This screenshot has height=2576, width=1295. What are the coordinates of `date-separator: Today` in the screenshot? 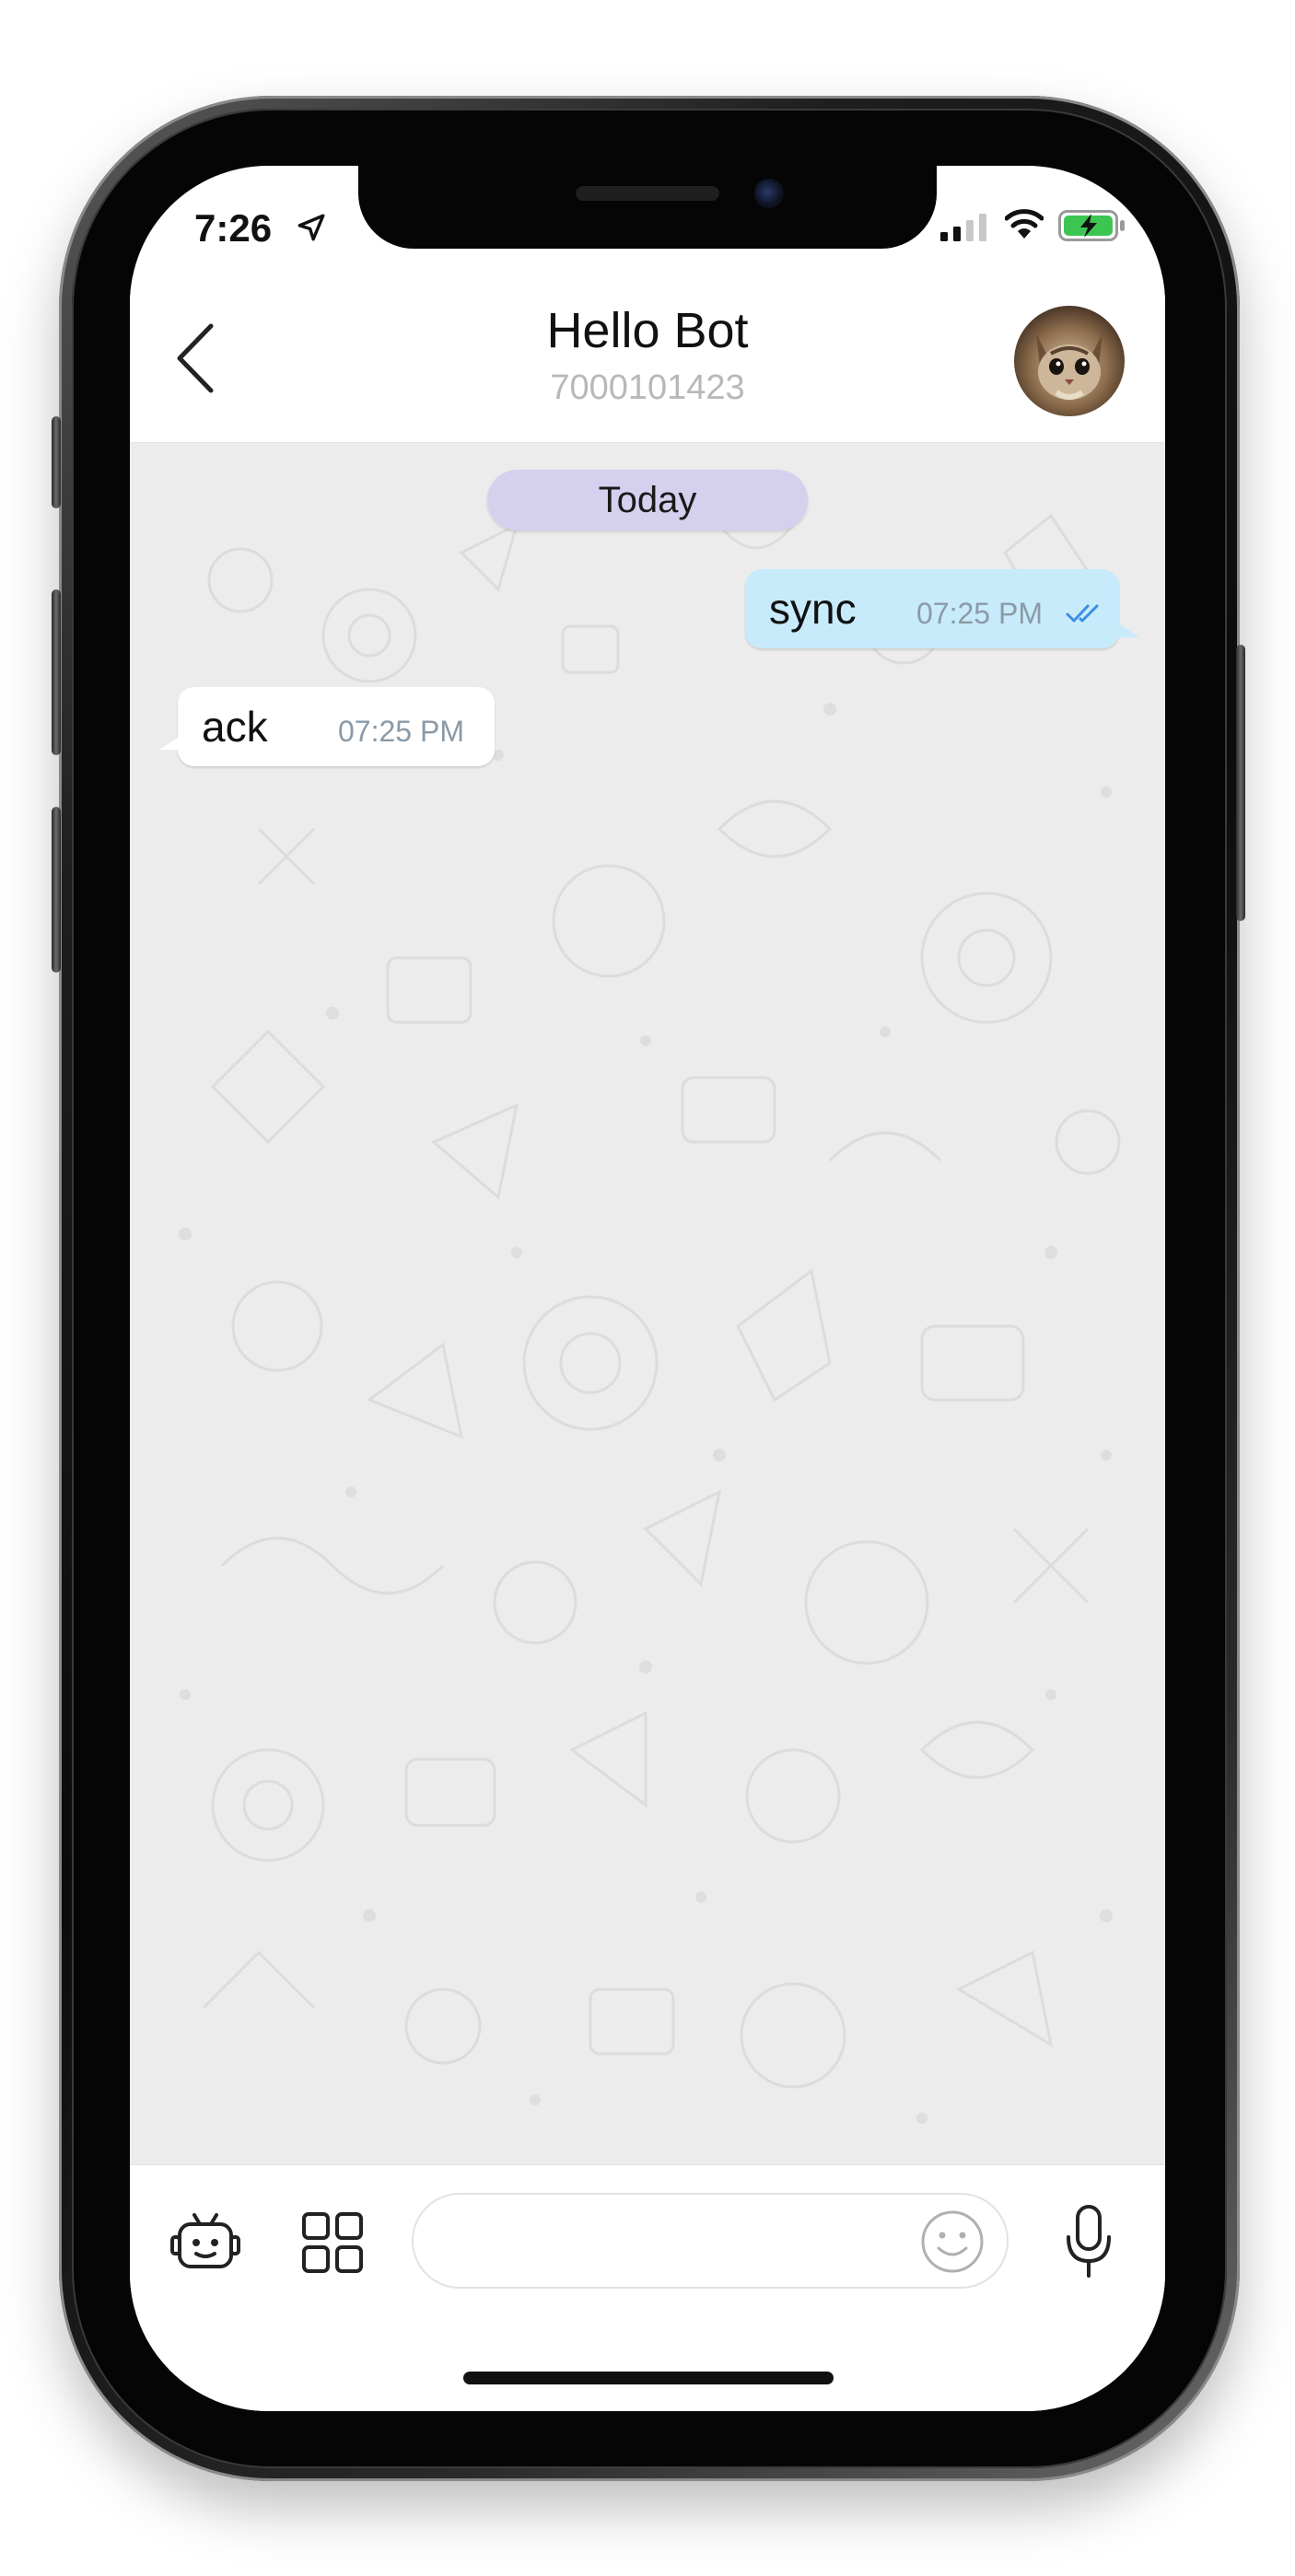 It's located at (647, 500).